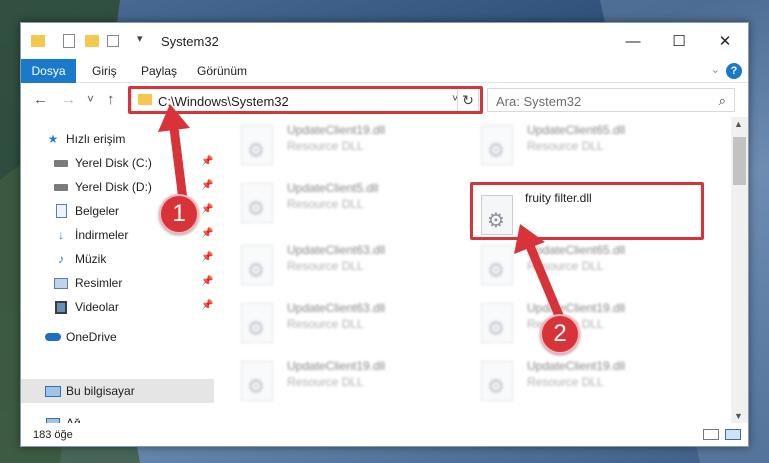 Image resolution: width=769 pixels, height=463 pixels. I want to click on sidebar-item-music: ♪ Müzik 📌, so click(117, 259).